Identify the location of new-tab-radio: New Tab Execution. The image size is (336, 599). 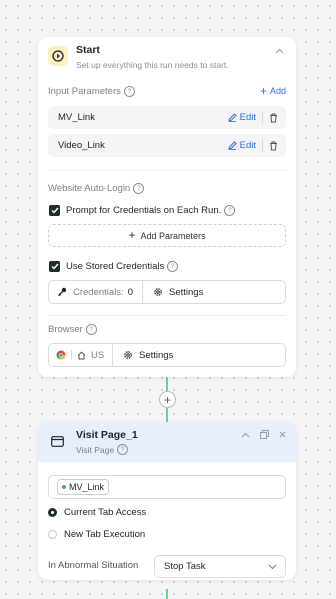
(96, 534).